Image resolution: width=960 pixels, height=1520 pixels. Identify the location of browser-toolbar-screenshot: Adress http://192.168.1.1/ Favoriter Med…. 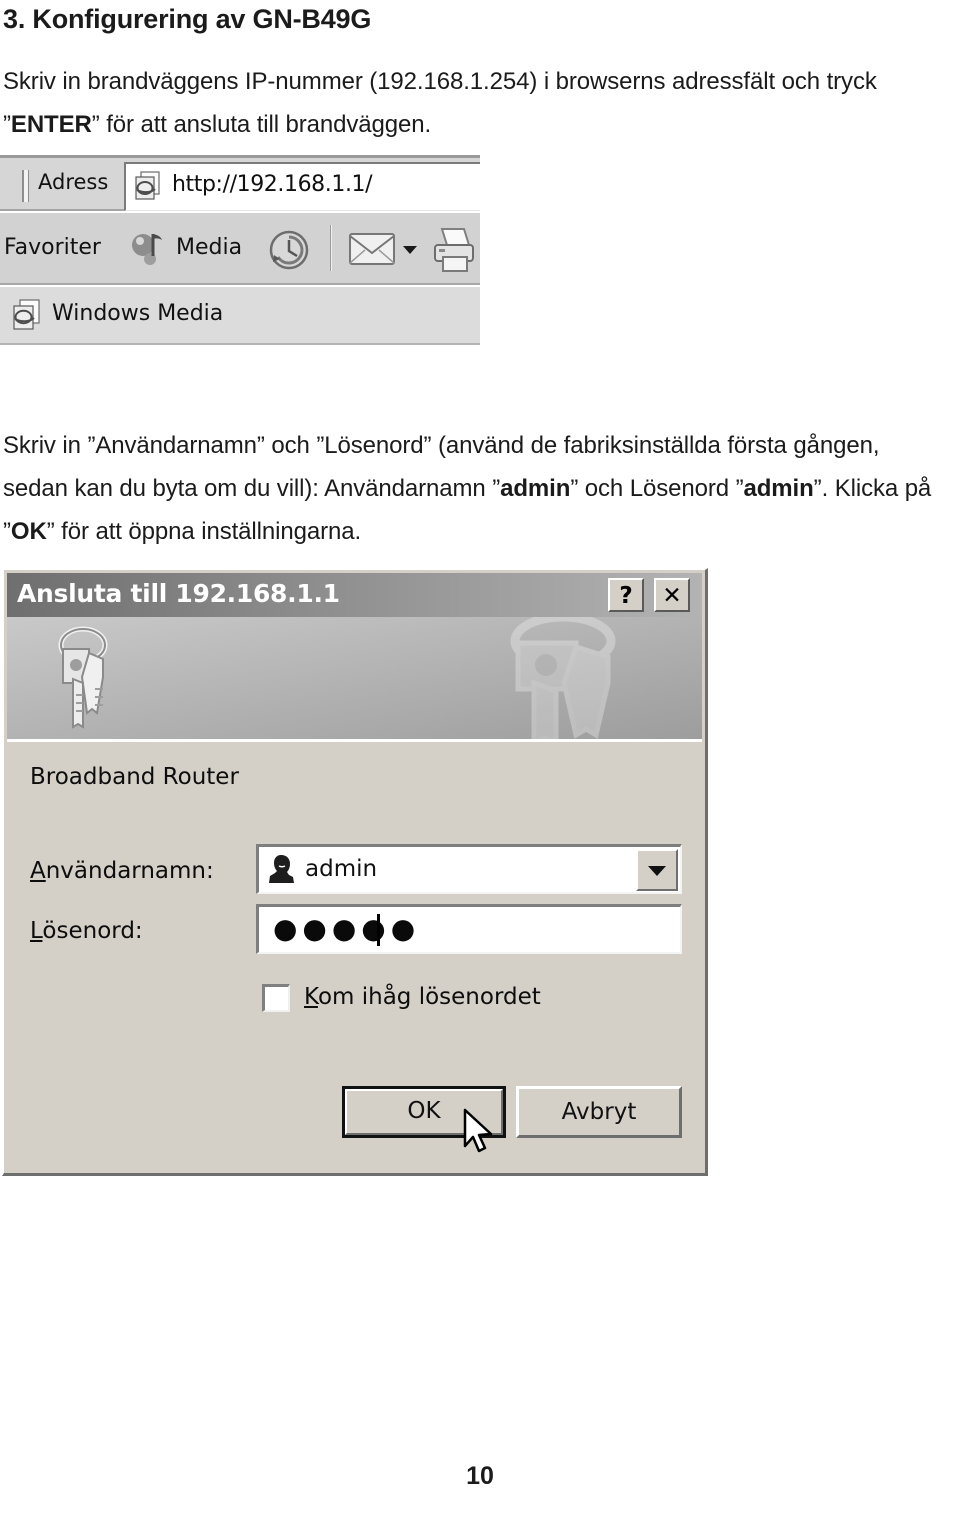
(240, 250).